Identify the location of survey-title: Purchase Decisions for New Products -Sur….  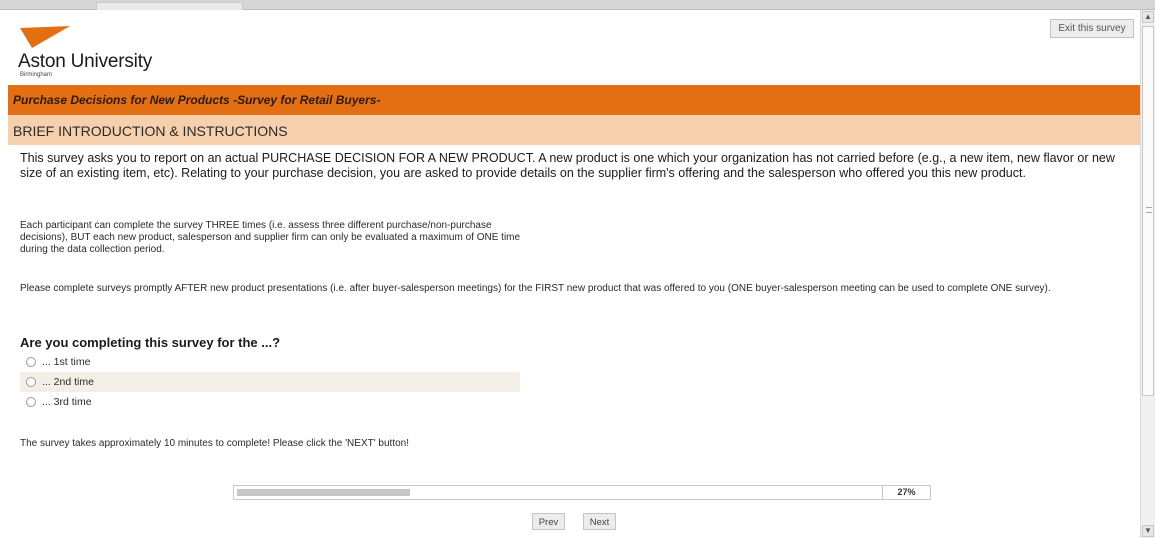
(197, 100).